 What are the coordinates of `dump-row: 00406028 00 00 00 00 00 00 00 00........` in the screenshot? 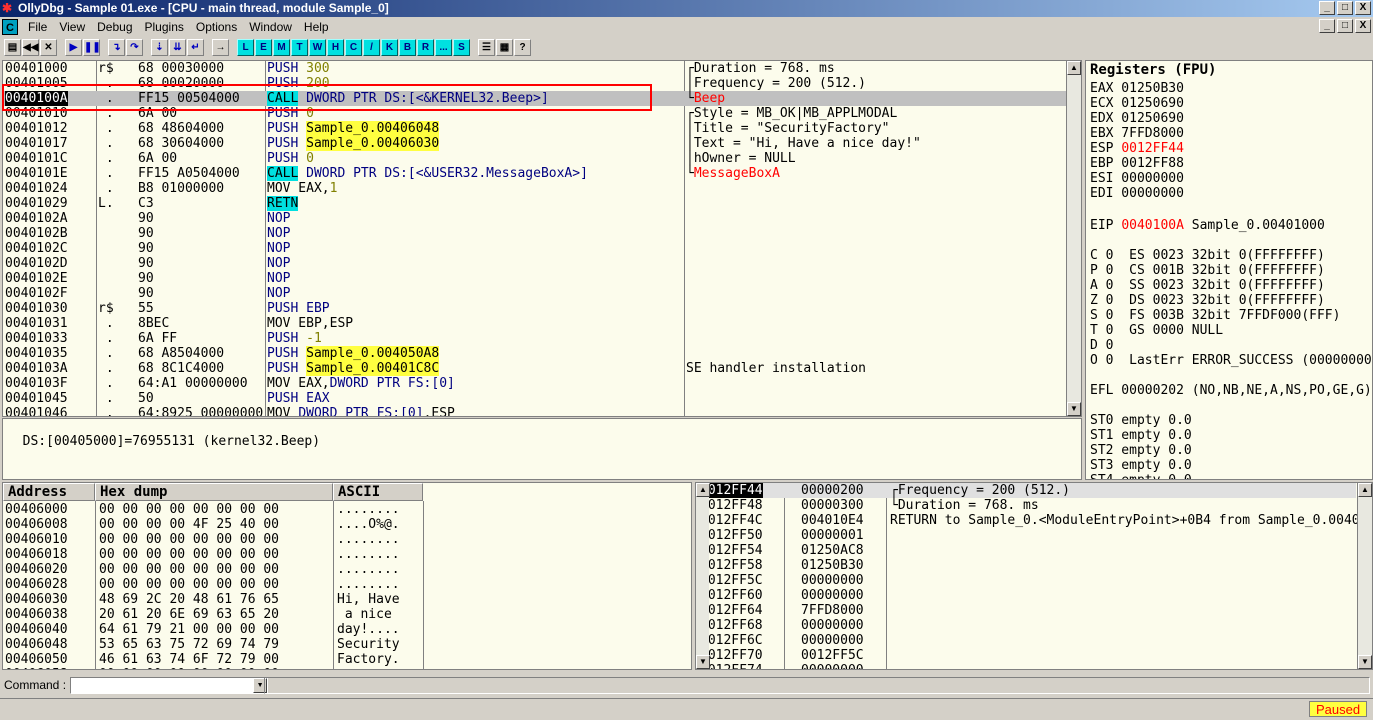 It's located at (347, 584).